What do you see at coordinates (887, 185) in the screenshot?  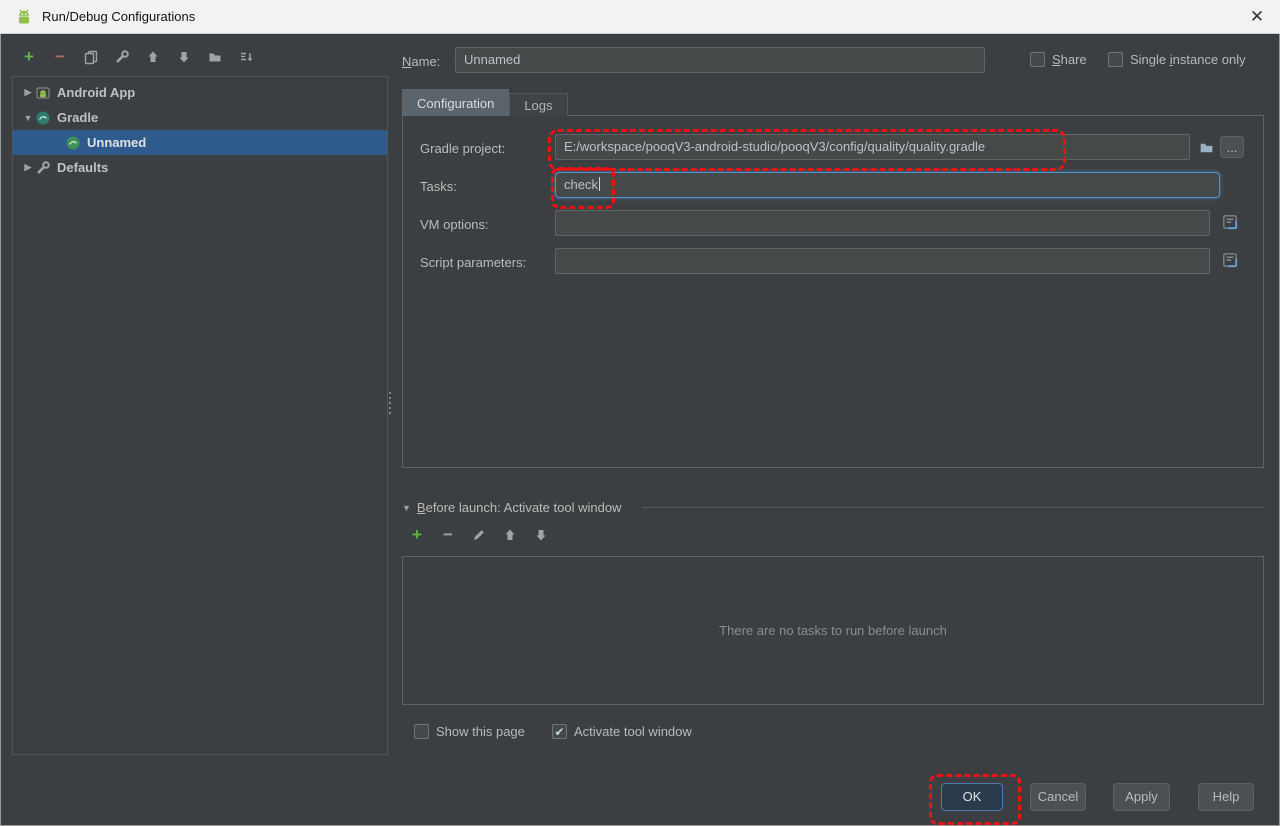 I see `tasks-input: check` at bounding box center [887, 185].